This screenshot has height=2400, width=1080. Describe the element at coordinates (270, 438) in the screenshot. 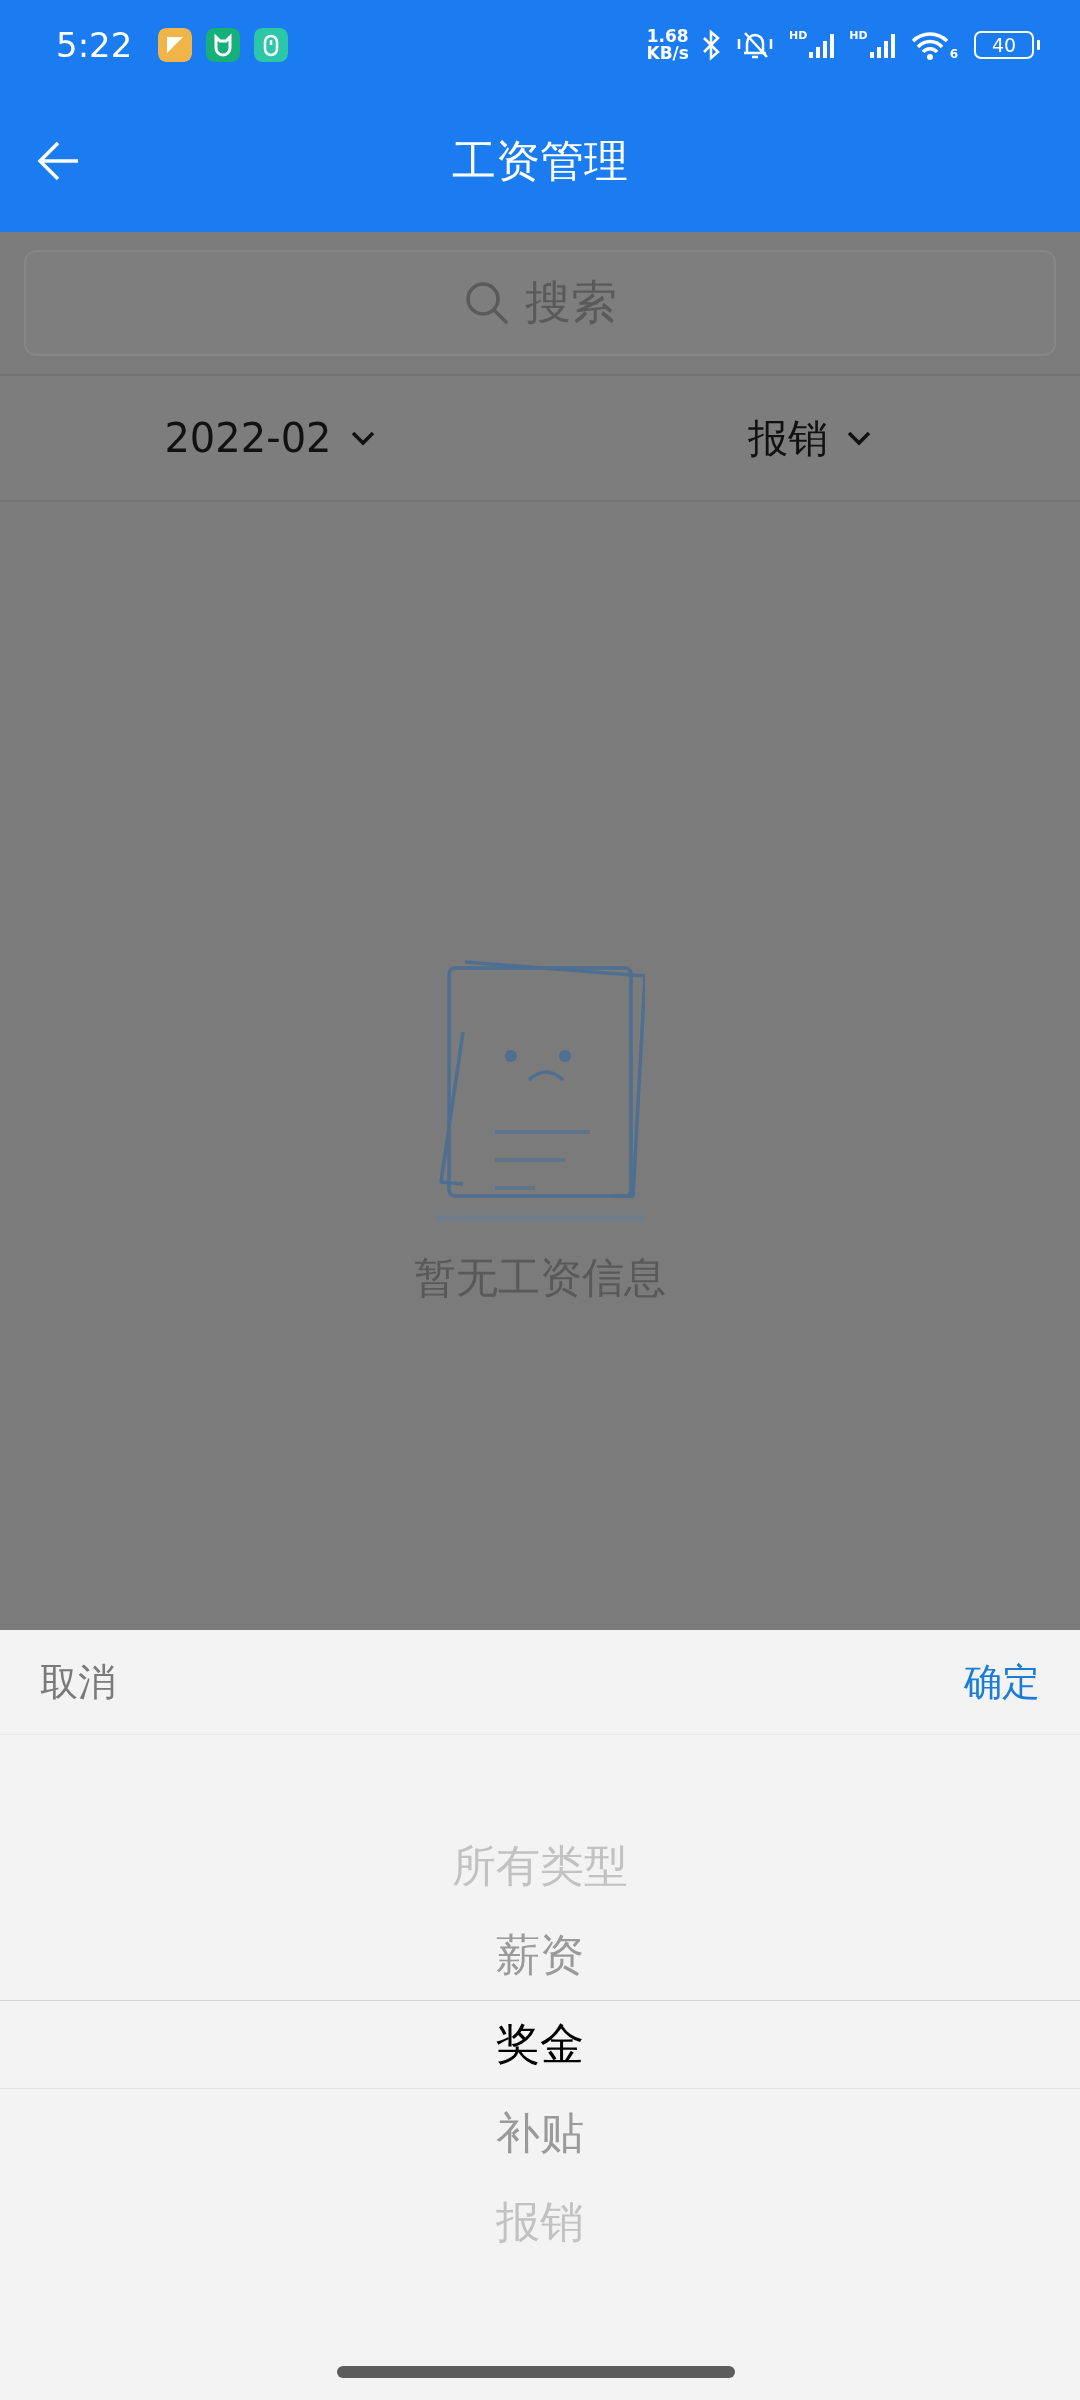

I see `filter-dropdown: 2022-02` at that location.